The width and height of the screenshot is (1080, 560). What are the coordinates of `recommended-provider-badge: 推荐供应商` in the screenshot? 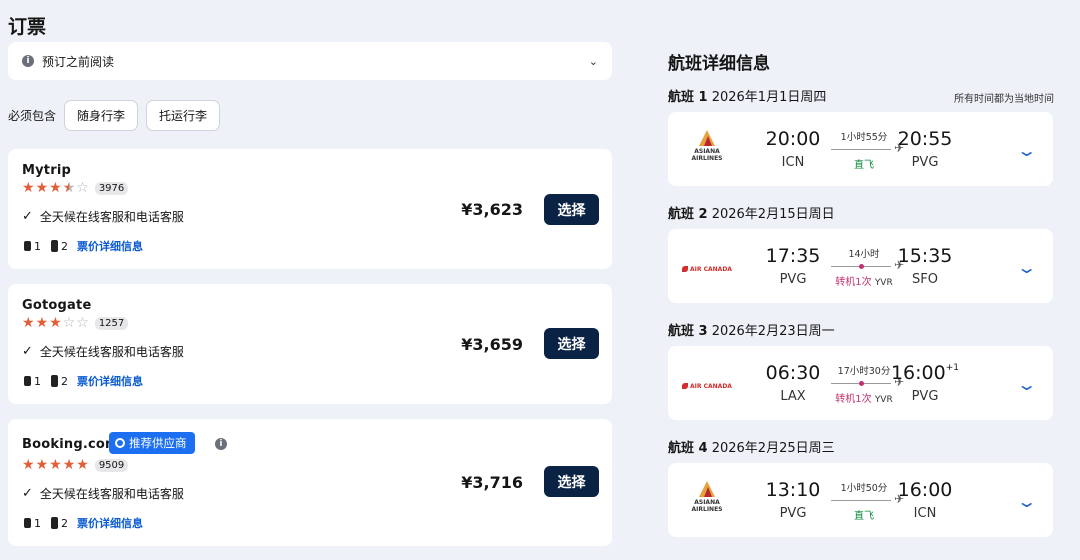 It's located at (152, 443).